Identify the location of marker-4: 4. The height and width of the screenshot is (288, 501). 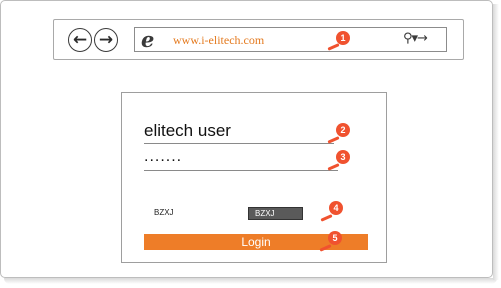
(336, 208).